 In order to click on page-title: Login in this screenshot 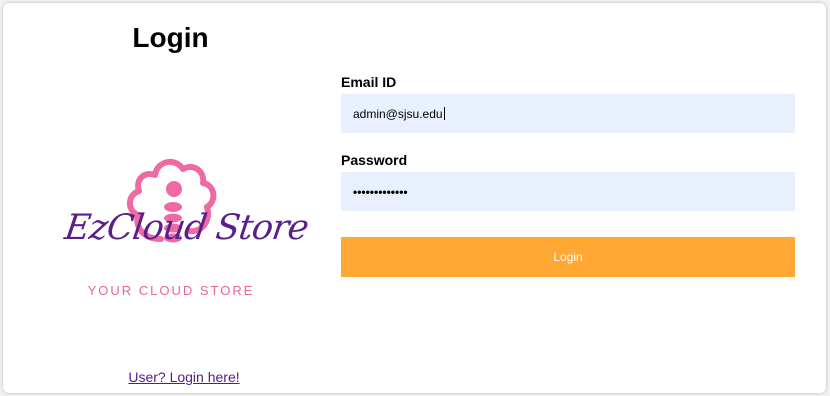, I will do `click(170, 37)`.